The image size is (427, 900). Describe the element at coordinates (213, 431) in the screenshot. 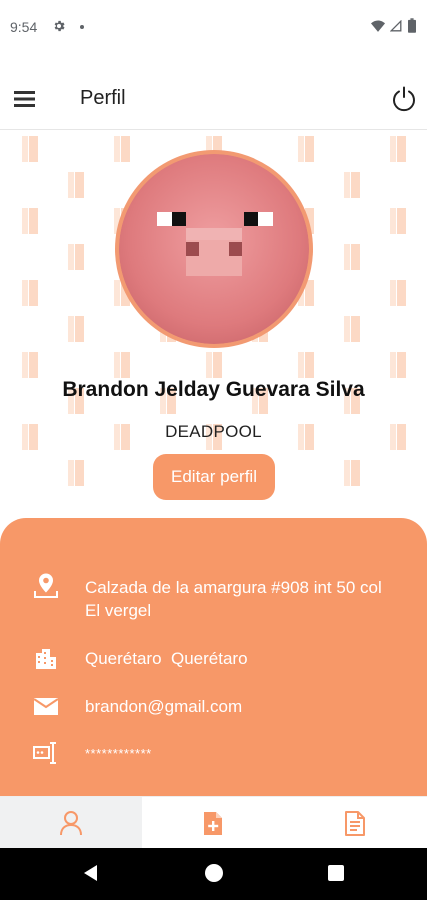

I see `user-nickname: DEADPOOL` at that location.